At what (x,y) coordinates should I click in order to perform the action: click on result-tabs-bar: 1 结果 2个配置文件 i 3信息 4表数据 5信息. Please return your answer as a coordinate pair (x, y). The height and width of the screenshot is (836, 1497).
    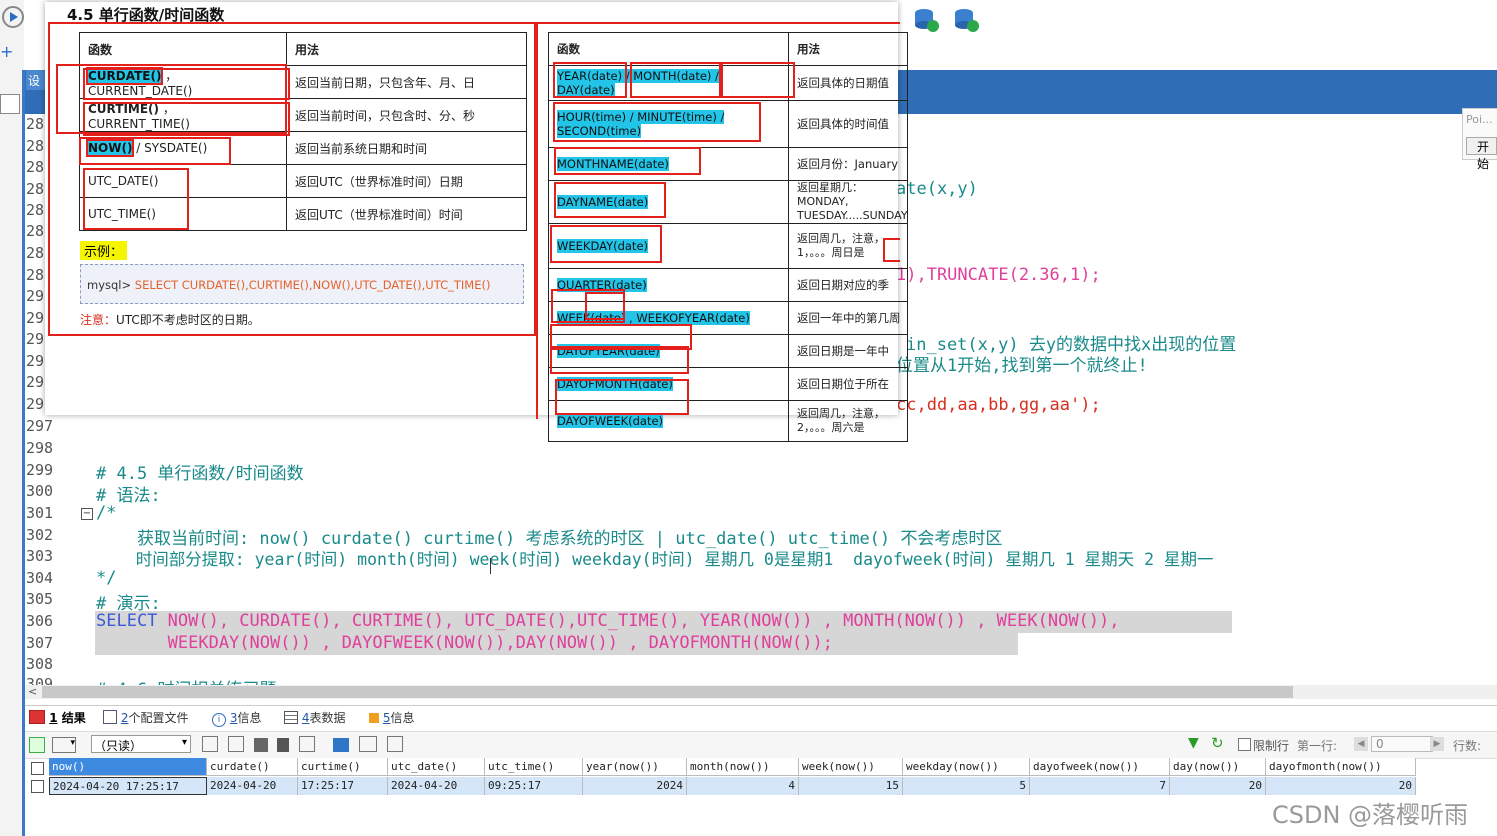
    Looking at the image, I should click on (761, 717).